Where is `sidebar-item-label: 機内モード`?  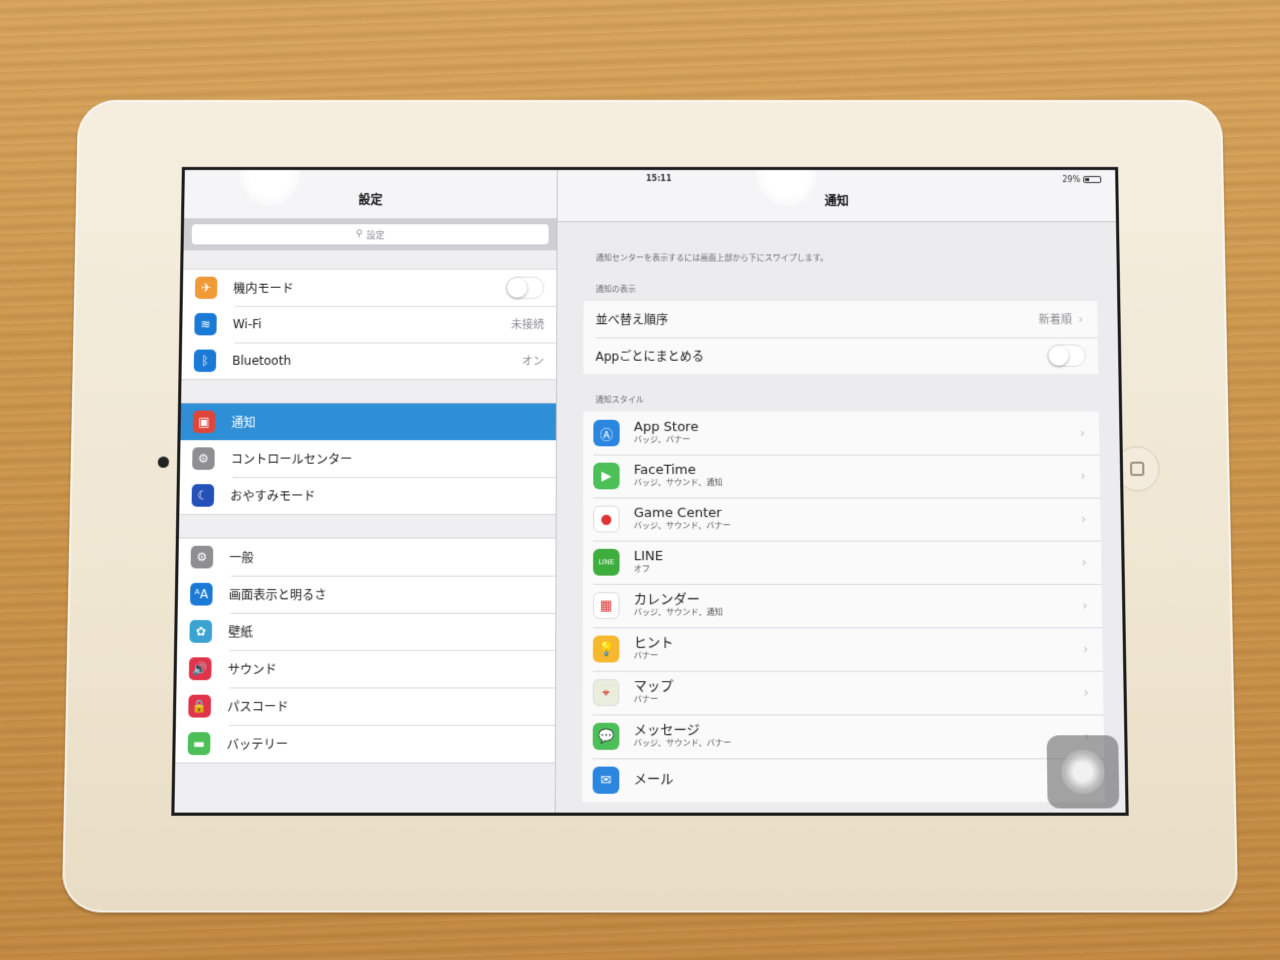 sidebar-item-label: 機内モード is located at coordinates (263, 288).